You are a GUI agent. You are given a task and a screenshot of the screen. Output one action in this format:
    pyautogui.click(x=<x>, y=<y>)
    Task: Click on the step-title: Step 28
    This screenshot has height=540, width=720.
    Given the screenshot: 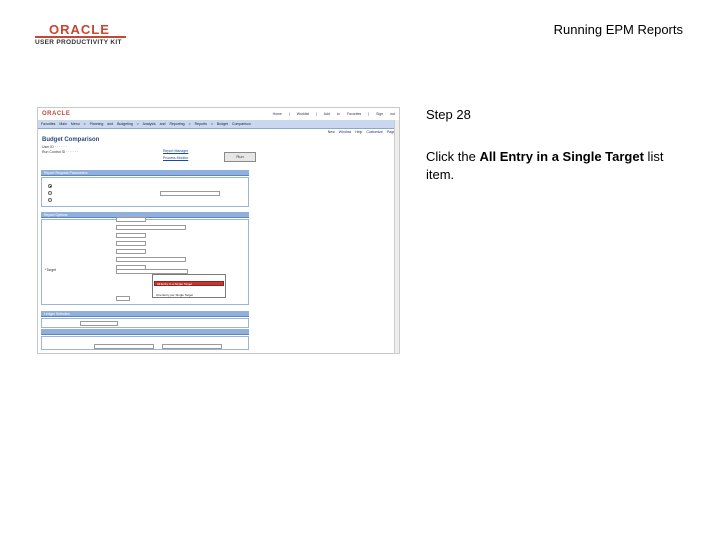 What is the action you would take?
    pyautogui.click(x=448, y=114)
    